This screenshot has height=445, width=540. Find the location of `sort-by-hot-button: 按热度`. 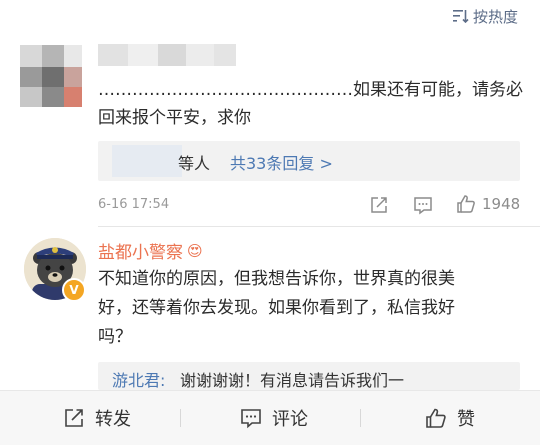

sort-by-hot-button: 按热度 is located at coordinates (485, 16).